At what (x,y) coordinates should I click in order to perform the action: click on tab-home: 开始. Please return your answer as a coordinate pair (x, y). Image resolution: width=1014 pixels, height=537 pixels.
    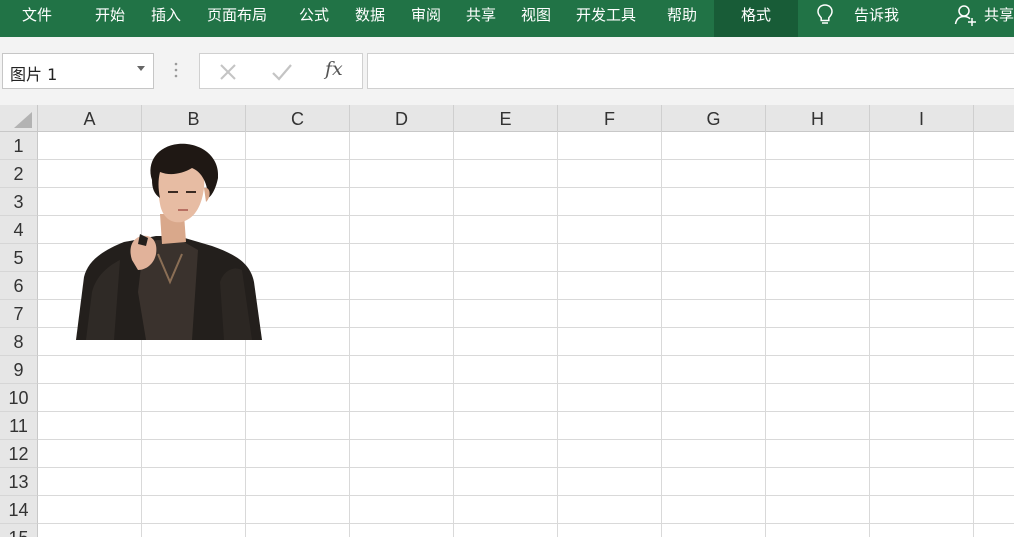
    Looking at the image, I should click on (110, 18).